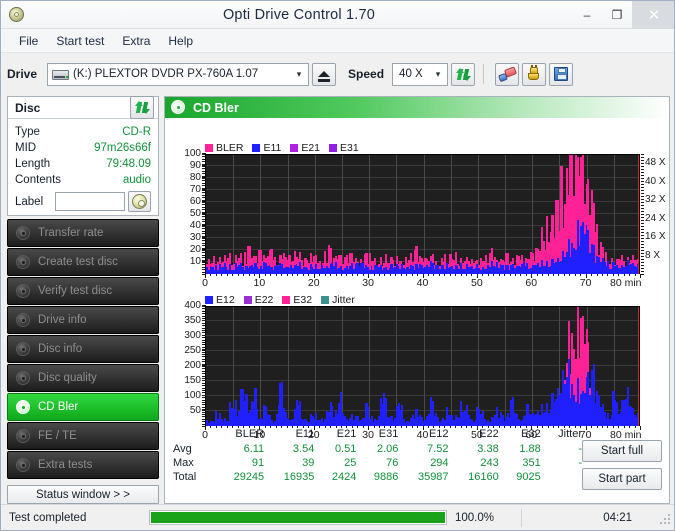  I want to click on disc-label-button, so click(139, 201).